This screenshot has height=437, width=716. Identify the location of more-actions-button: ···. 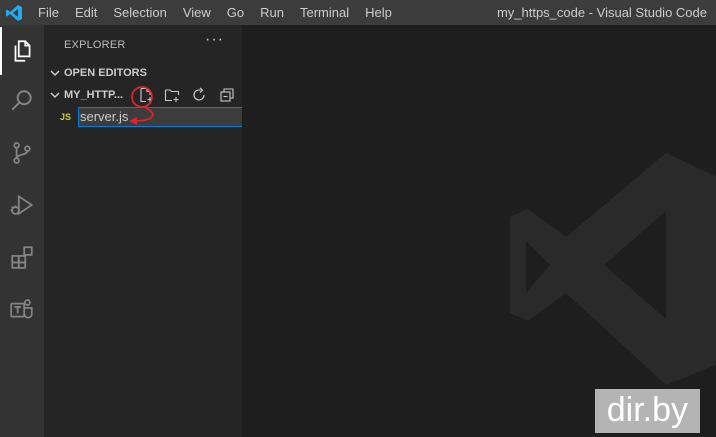
(214, 40).